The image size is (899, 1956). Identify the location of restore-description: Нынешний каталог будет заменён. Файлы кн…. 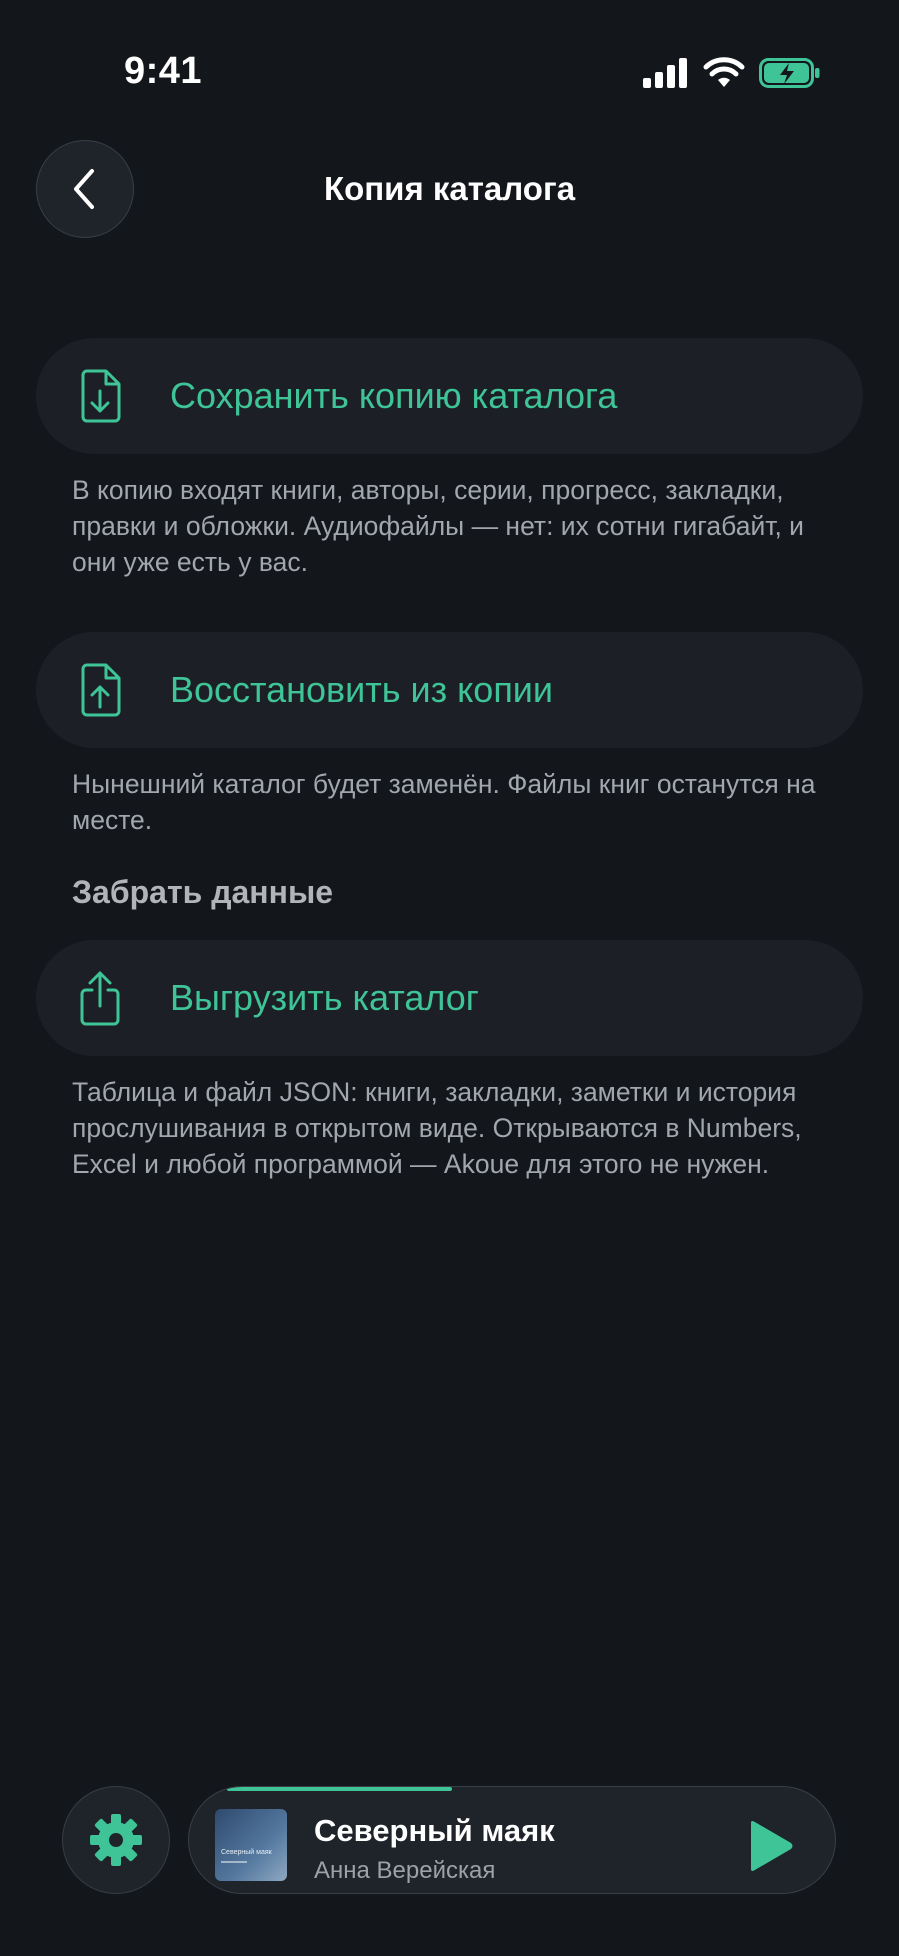
(444, 802).